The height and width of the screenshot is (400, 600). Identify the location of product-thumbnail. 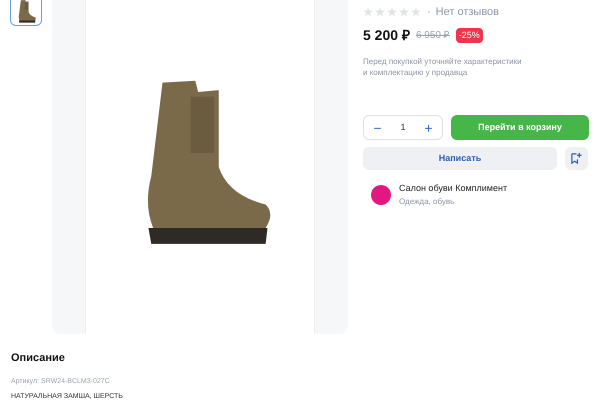
(26, 13).